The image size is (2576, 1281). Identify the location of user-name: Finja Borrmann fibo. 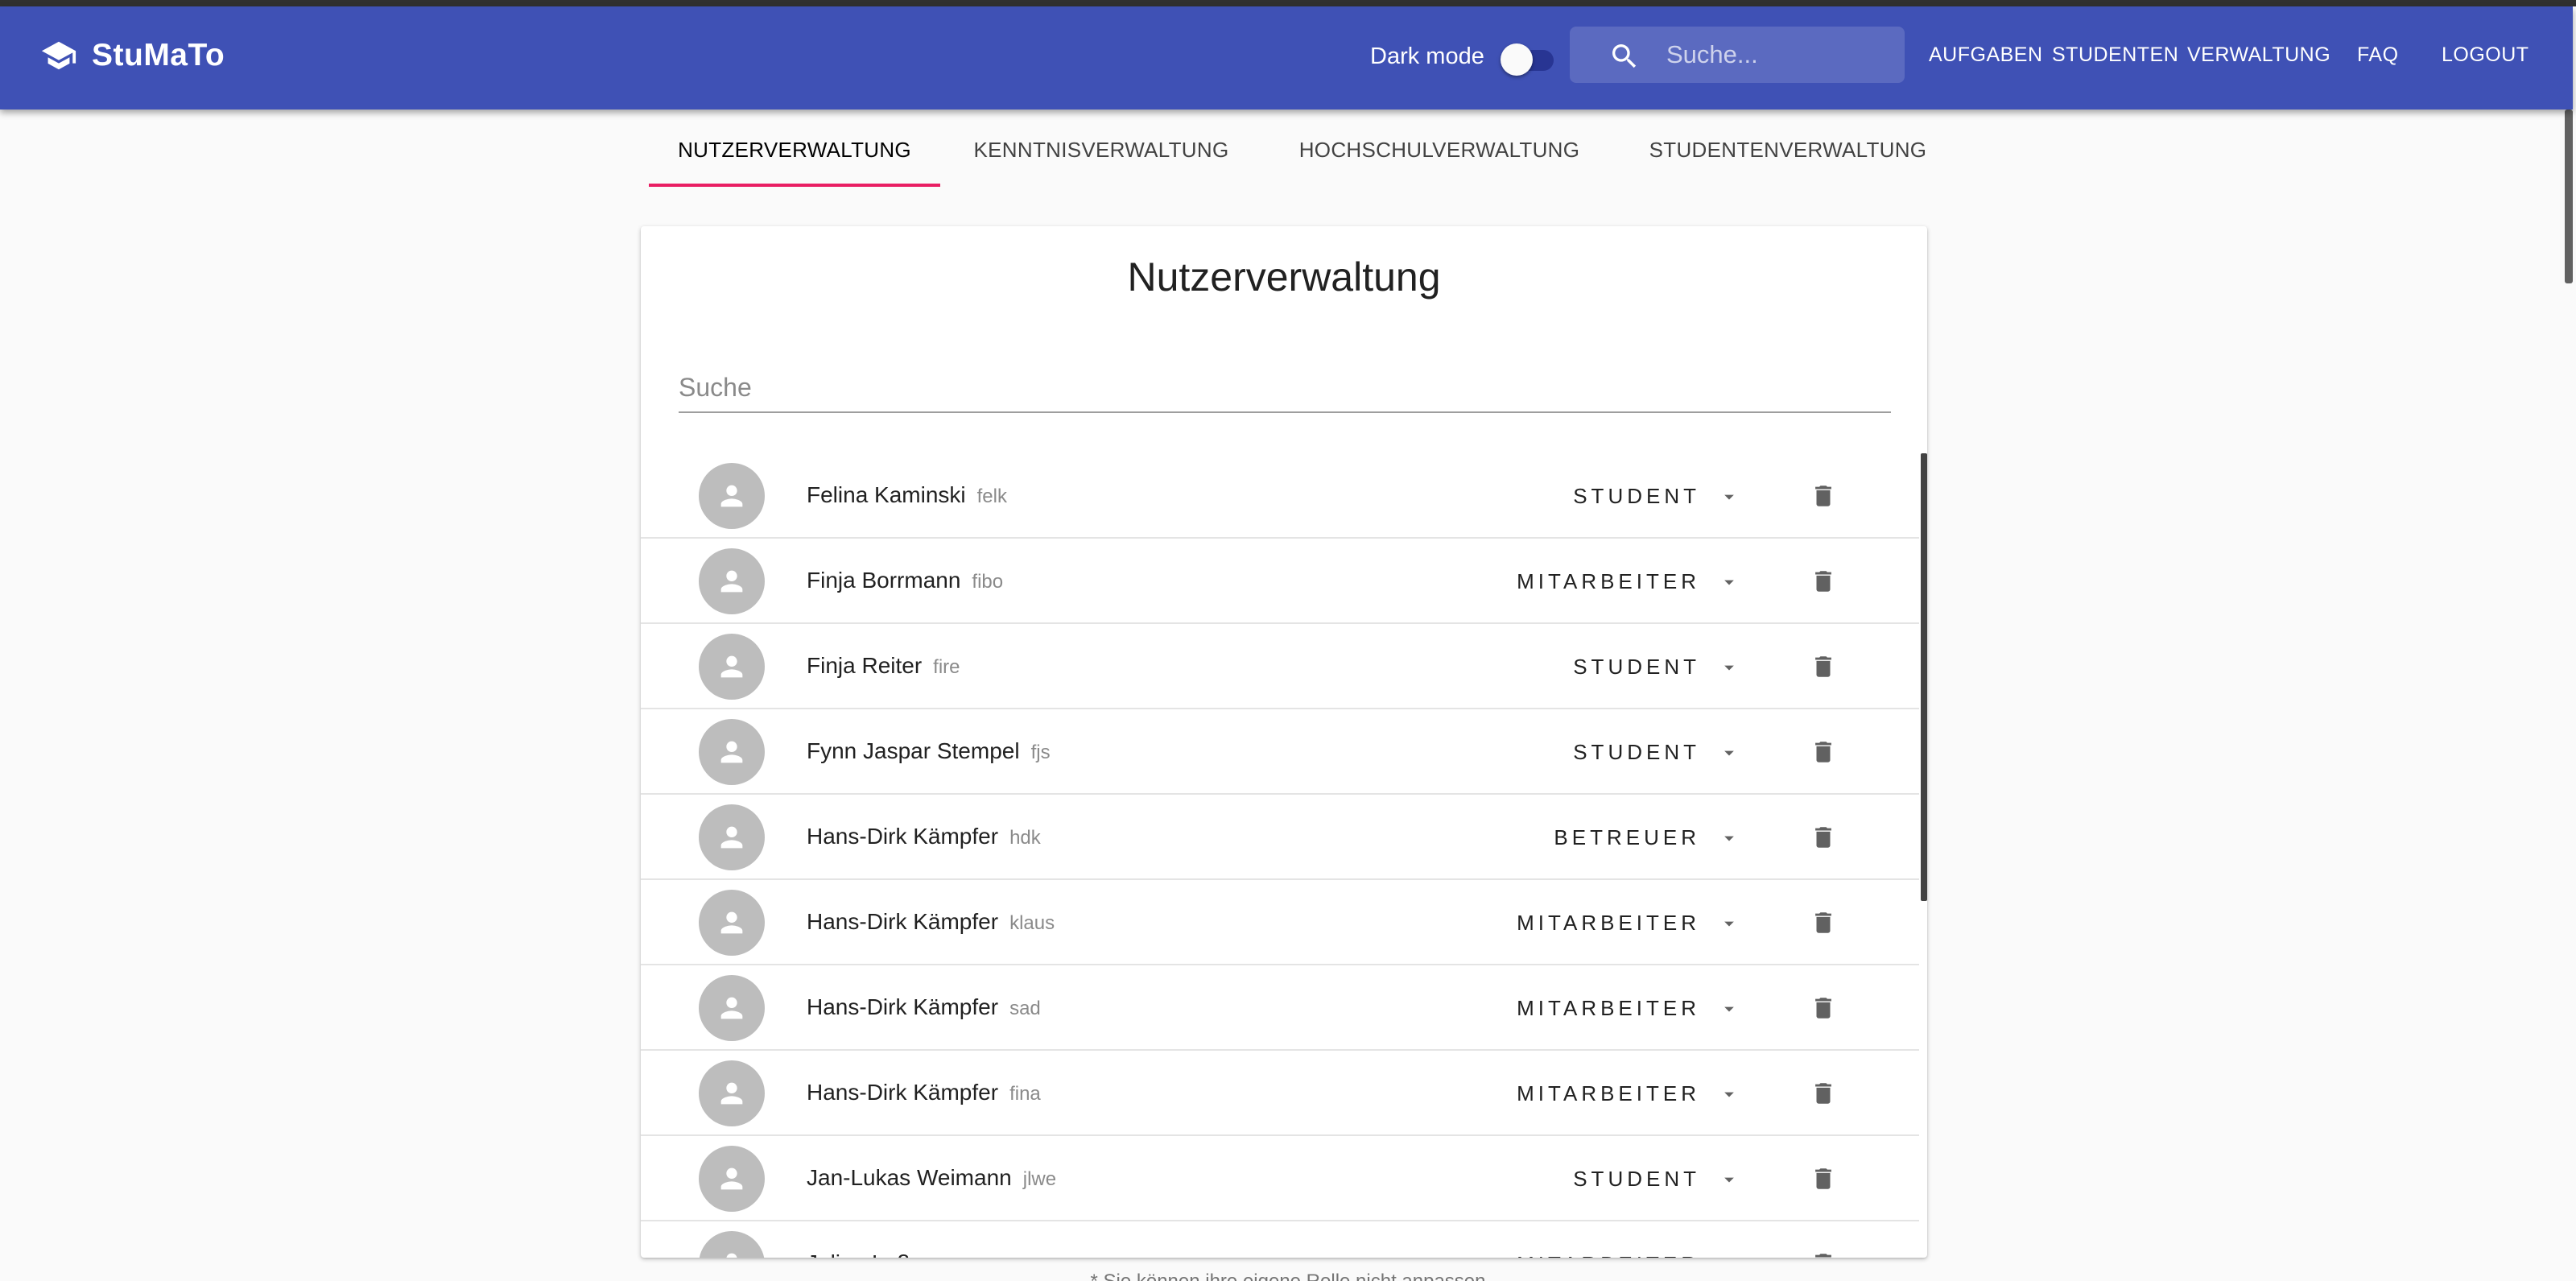
(905, 580).